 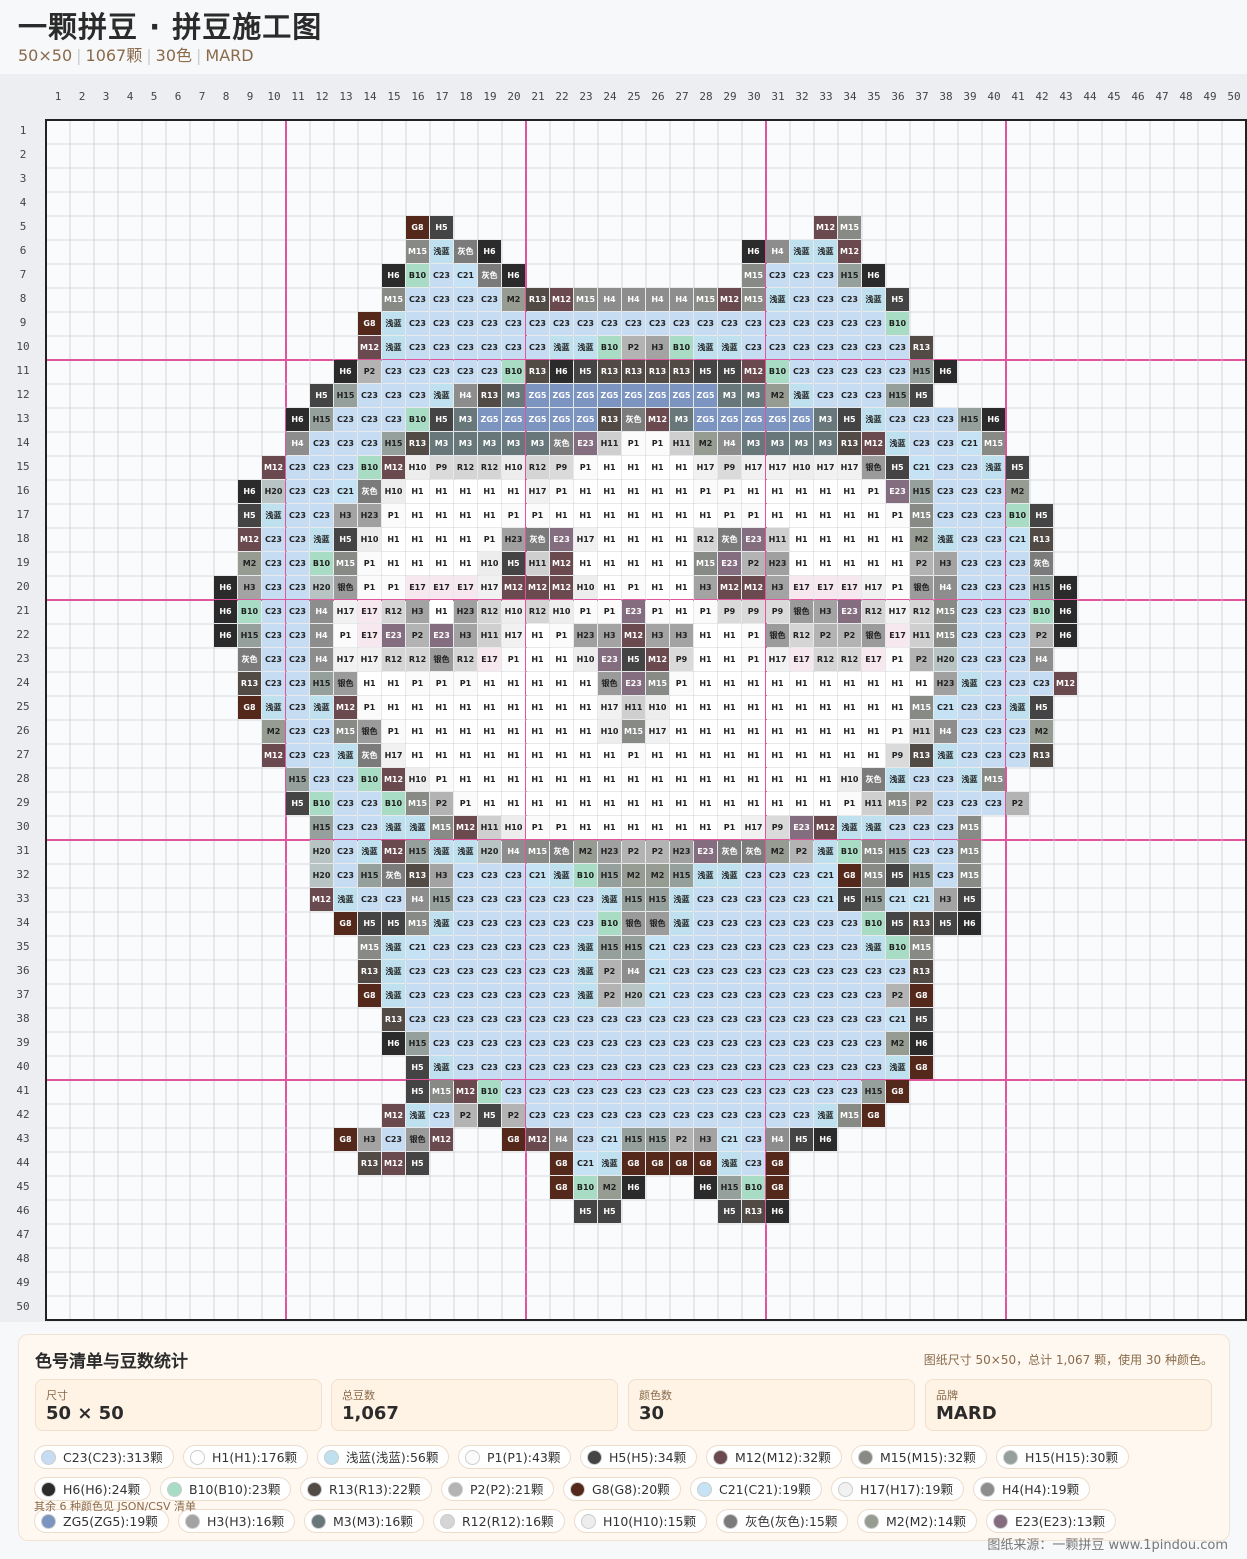 What do you see at coordinates (1017, 491) in the screenshot?
I see `bead-cell: M2` at bounding box center [1017, 491].